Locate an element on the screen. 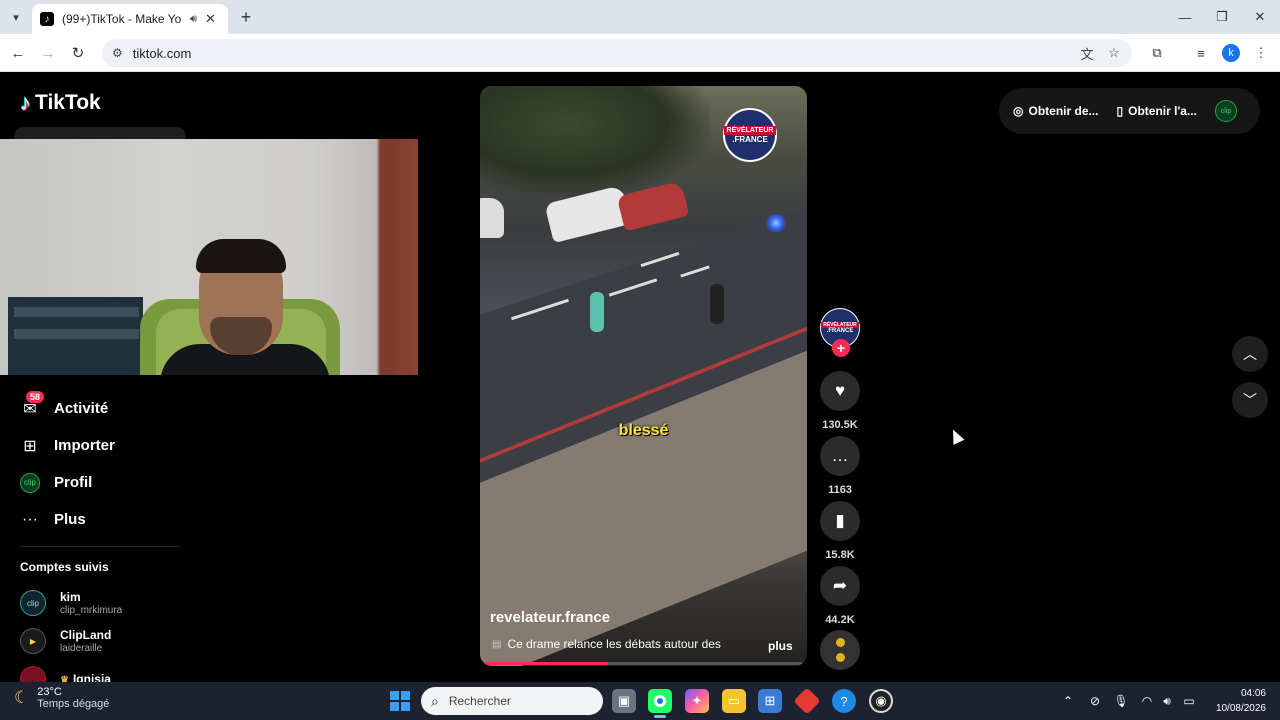  avatar is located at coordinates (33, 674).